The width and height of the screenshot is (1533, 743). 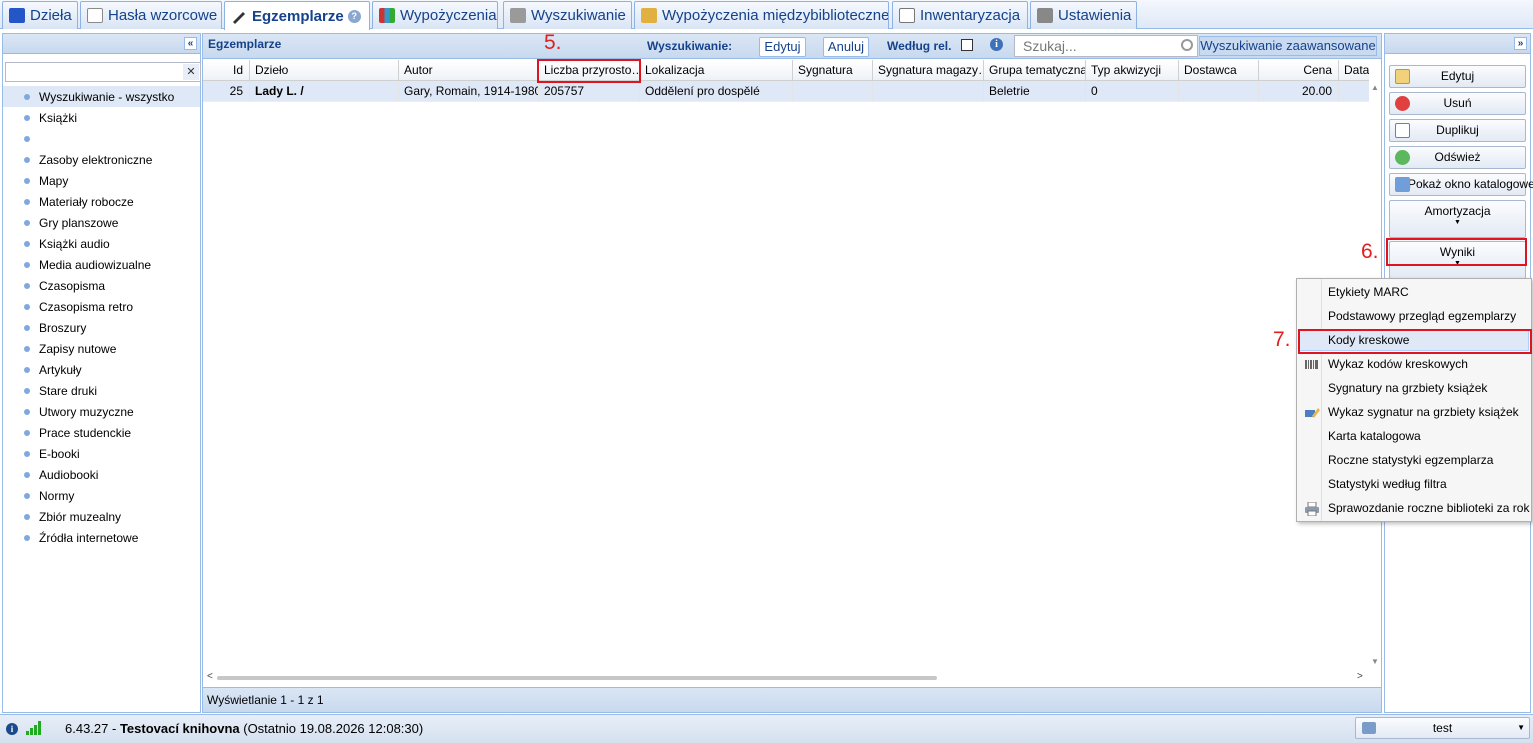 I want to click on column-header-call-number: Sygnatura, so click(x=833, y=70).